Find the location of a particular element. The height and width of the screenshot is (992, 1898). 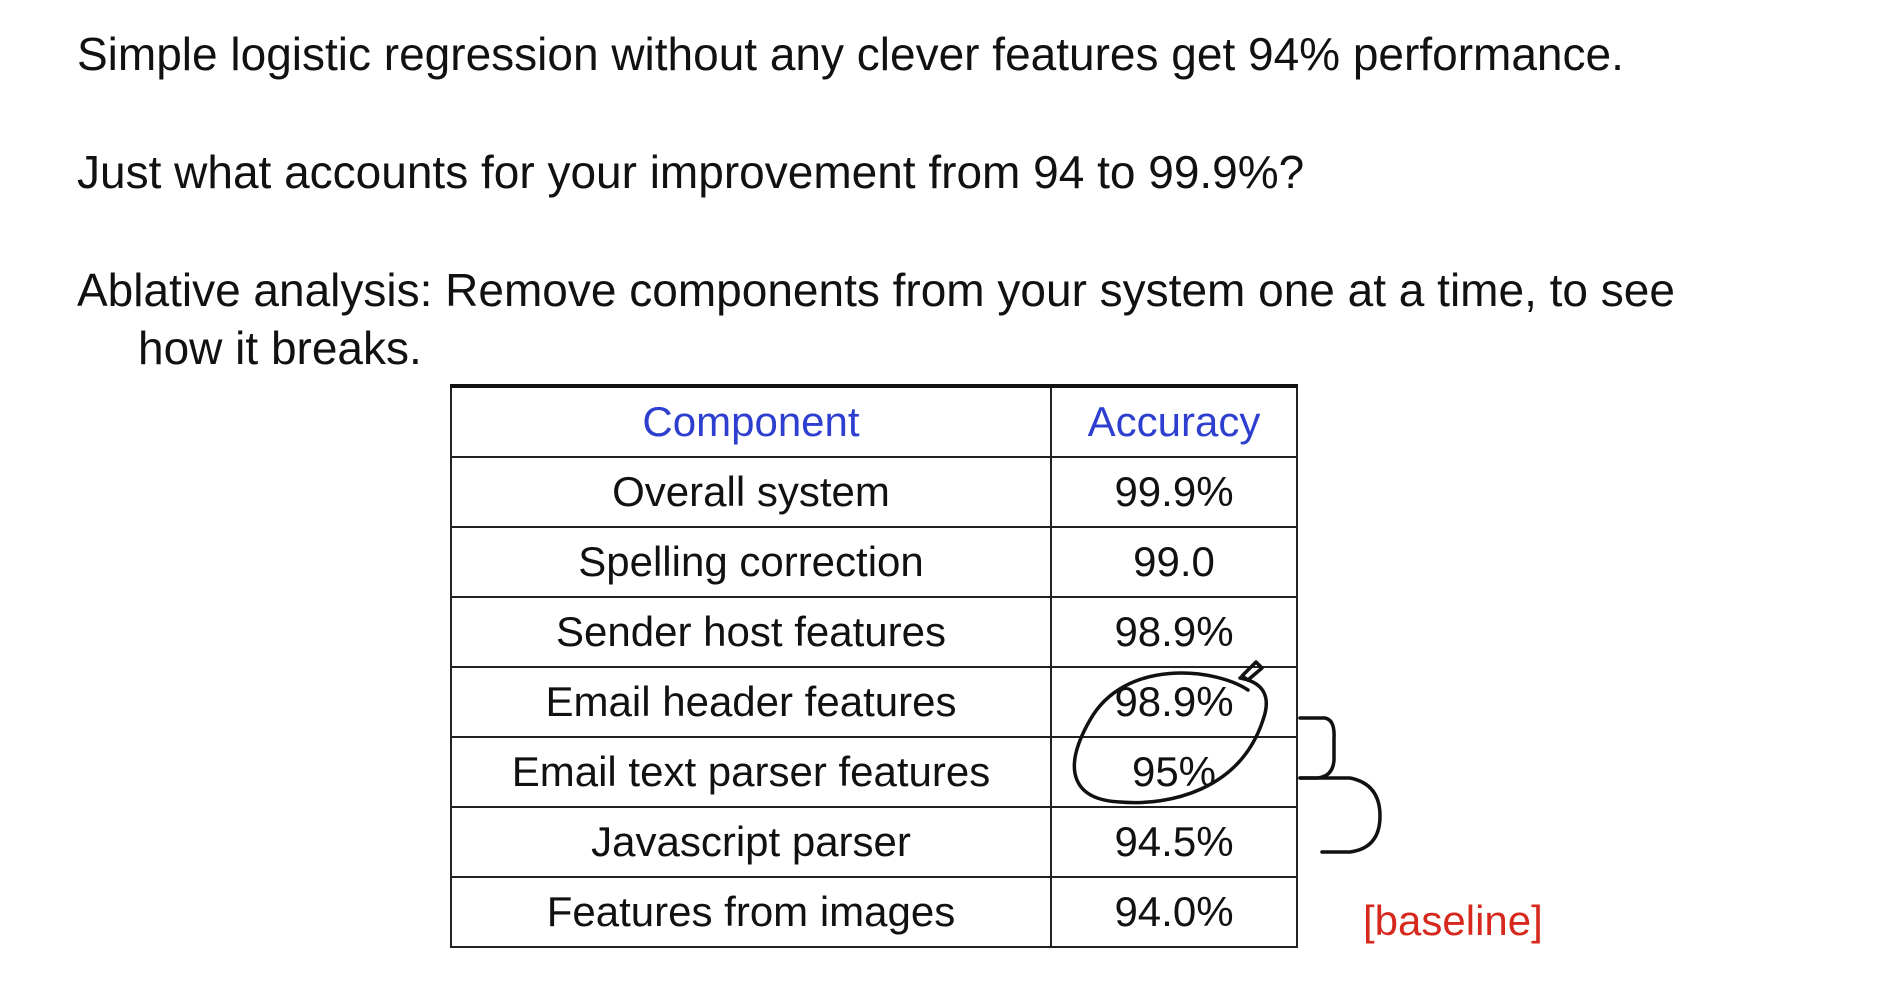

bracket-upper is located at coordinates (1317, 748).